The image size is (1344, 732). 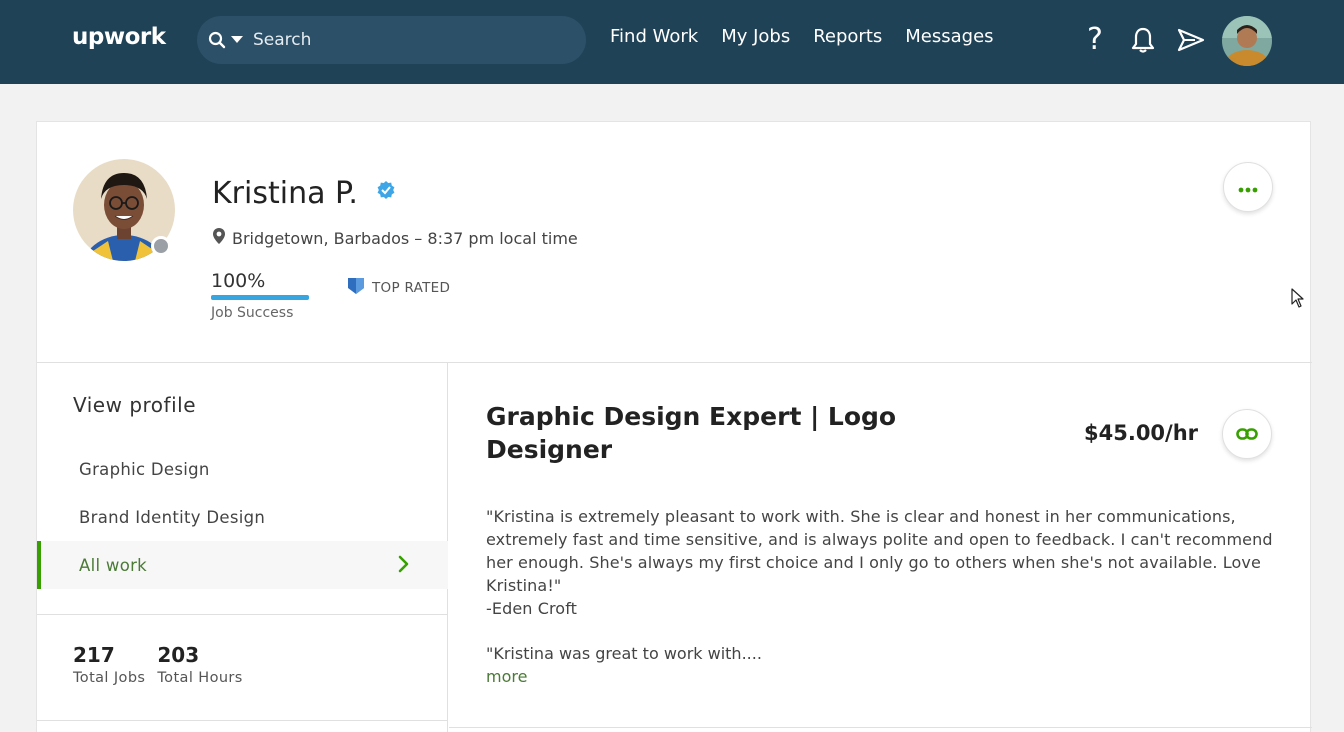 What do you see at coordinates (1247, 41) in the screenshot?
I see `user-avatar` at bounding box center [1247, 41].